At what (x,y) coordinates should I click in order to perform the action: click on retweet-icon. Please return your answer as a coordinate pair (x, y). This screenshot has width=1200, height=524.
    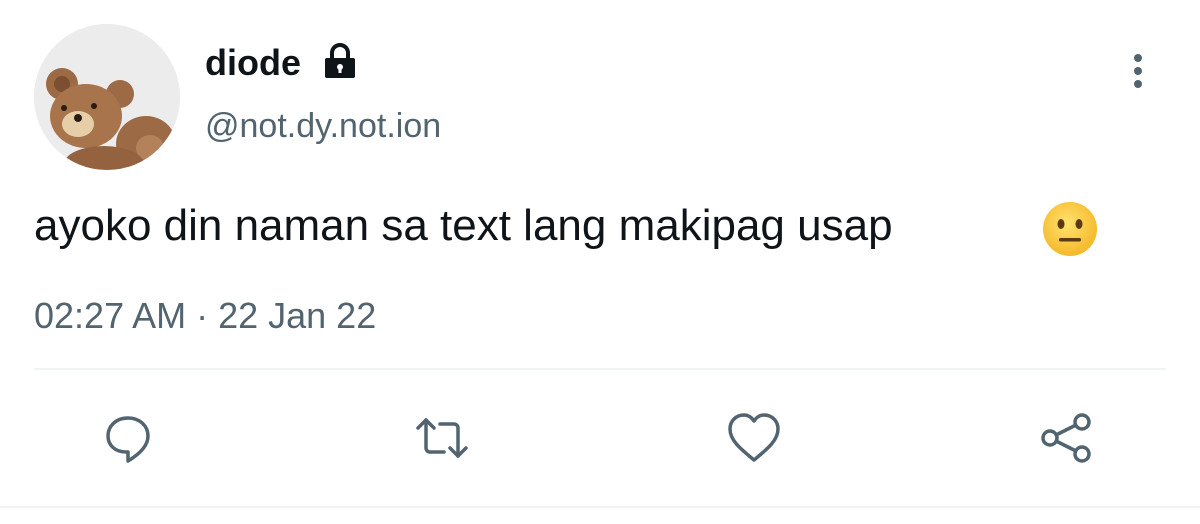
    Looking at the image, I should click on (442, 438).